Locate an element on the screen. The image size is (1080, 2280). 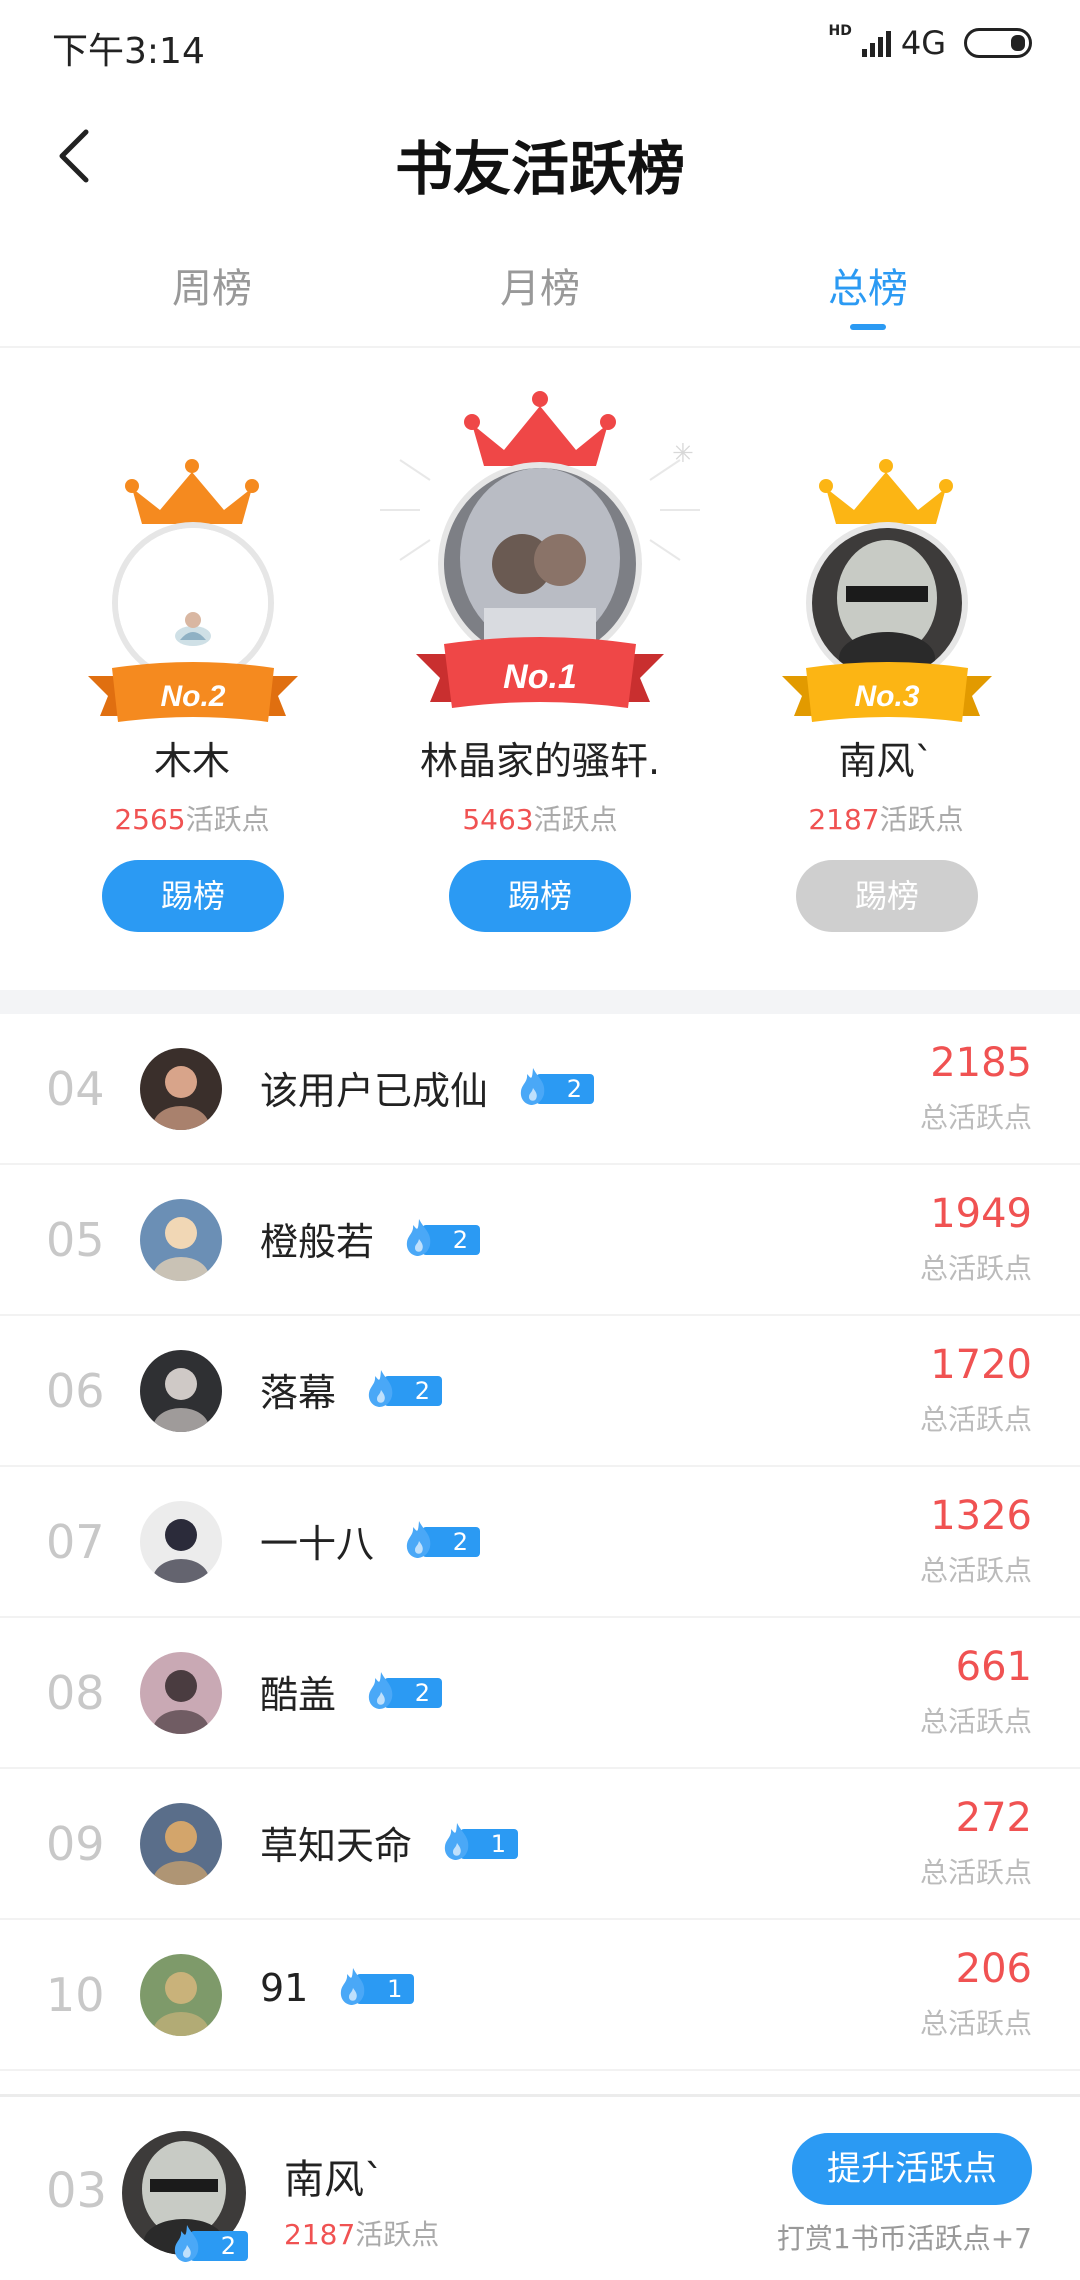
user-name: 91 is located at coordinates (284, 1988).